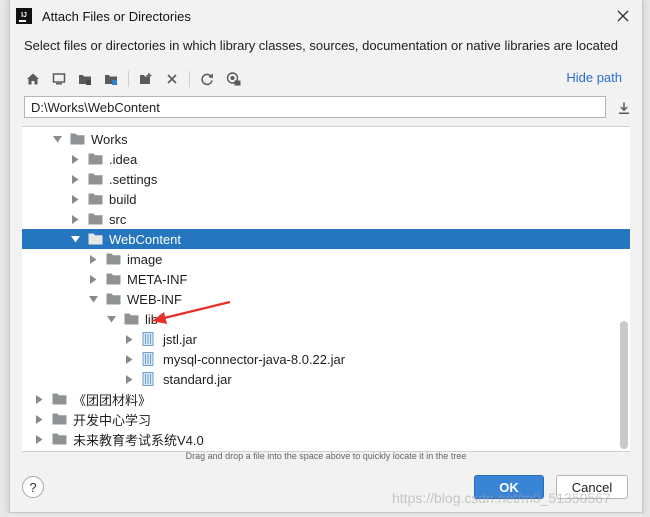 The image size is (650, 517). Describe the element at coordinates (326, 419) in the screenshot. I see `tree-row: 开发中心学习` at that location.